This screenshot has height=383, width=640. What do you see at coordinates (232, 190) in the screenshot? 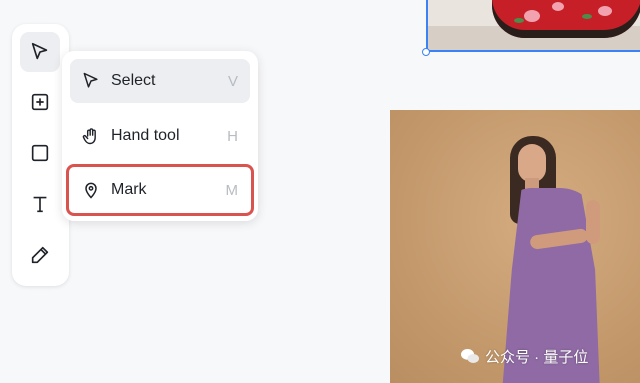
I see `shortcut-key: M` at bounding box center [232, 190].